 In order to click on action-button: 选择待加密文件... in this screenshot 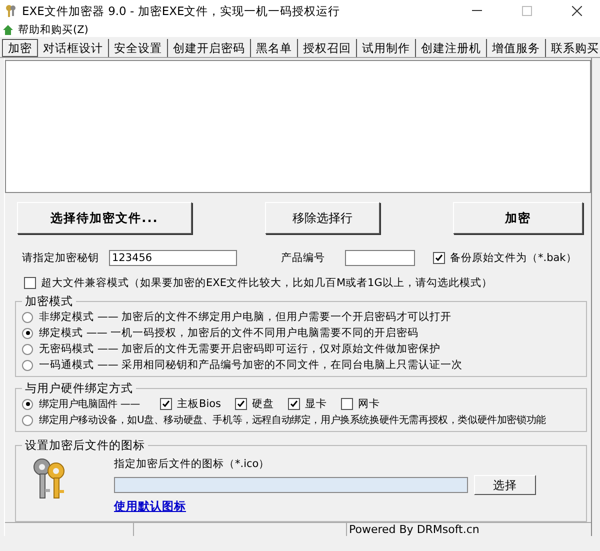, I will do `click(104, 218)`.